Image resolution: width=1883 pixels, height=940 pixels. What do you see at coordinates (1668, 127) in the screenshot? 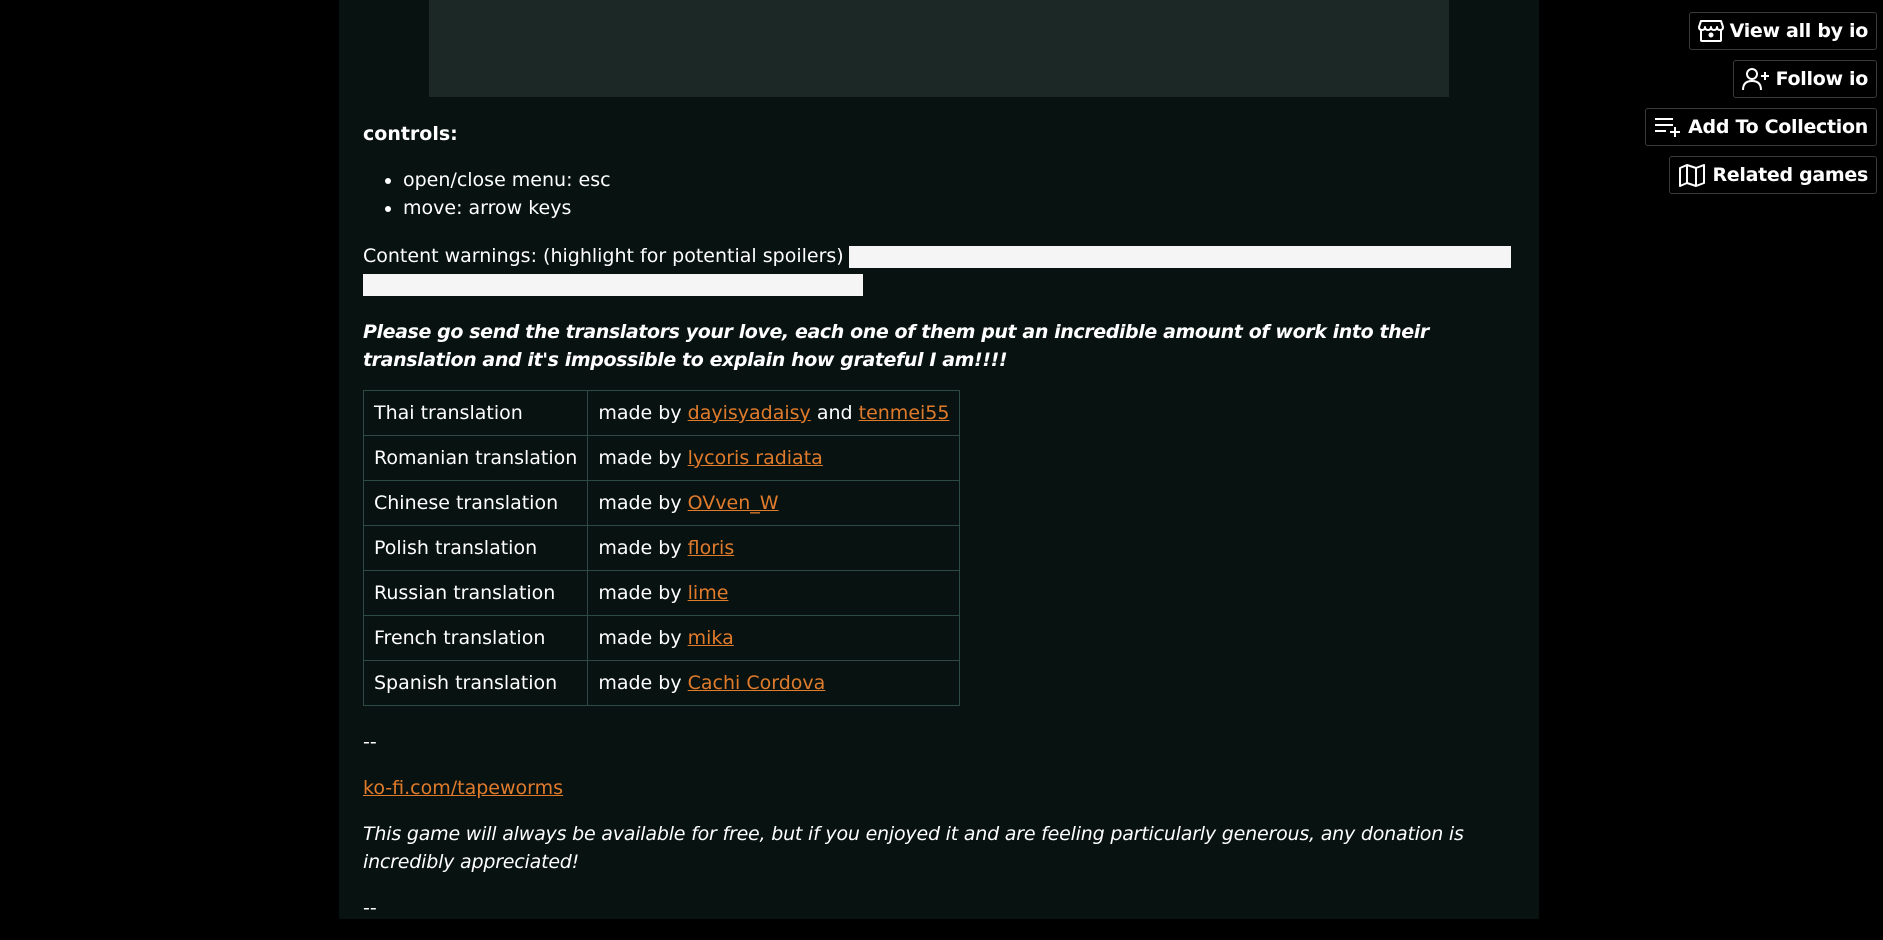
I see `playlist-add-icon` at bounding box center [1668, 127].